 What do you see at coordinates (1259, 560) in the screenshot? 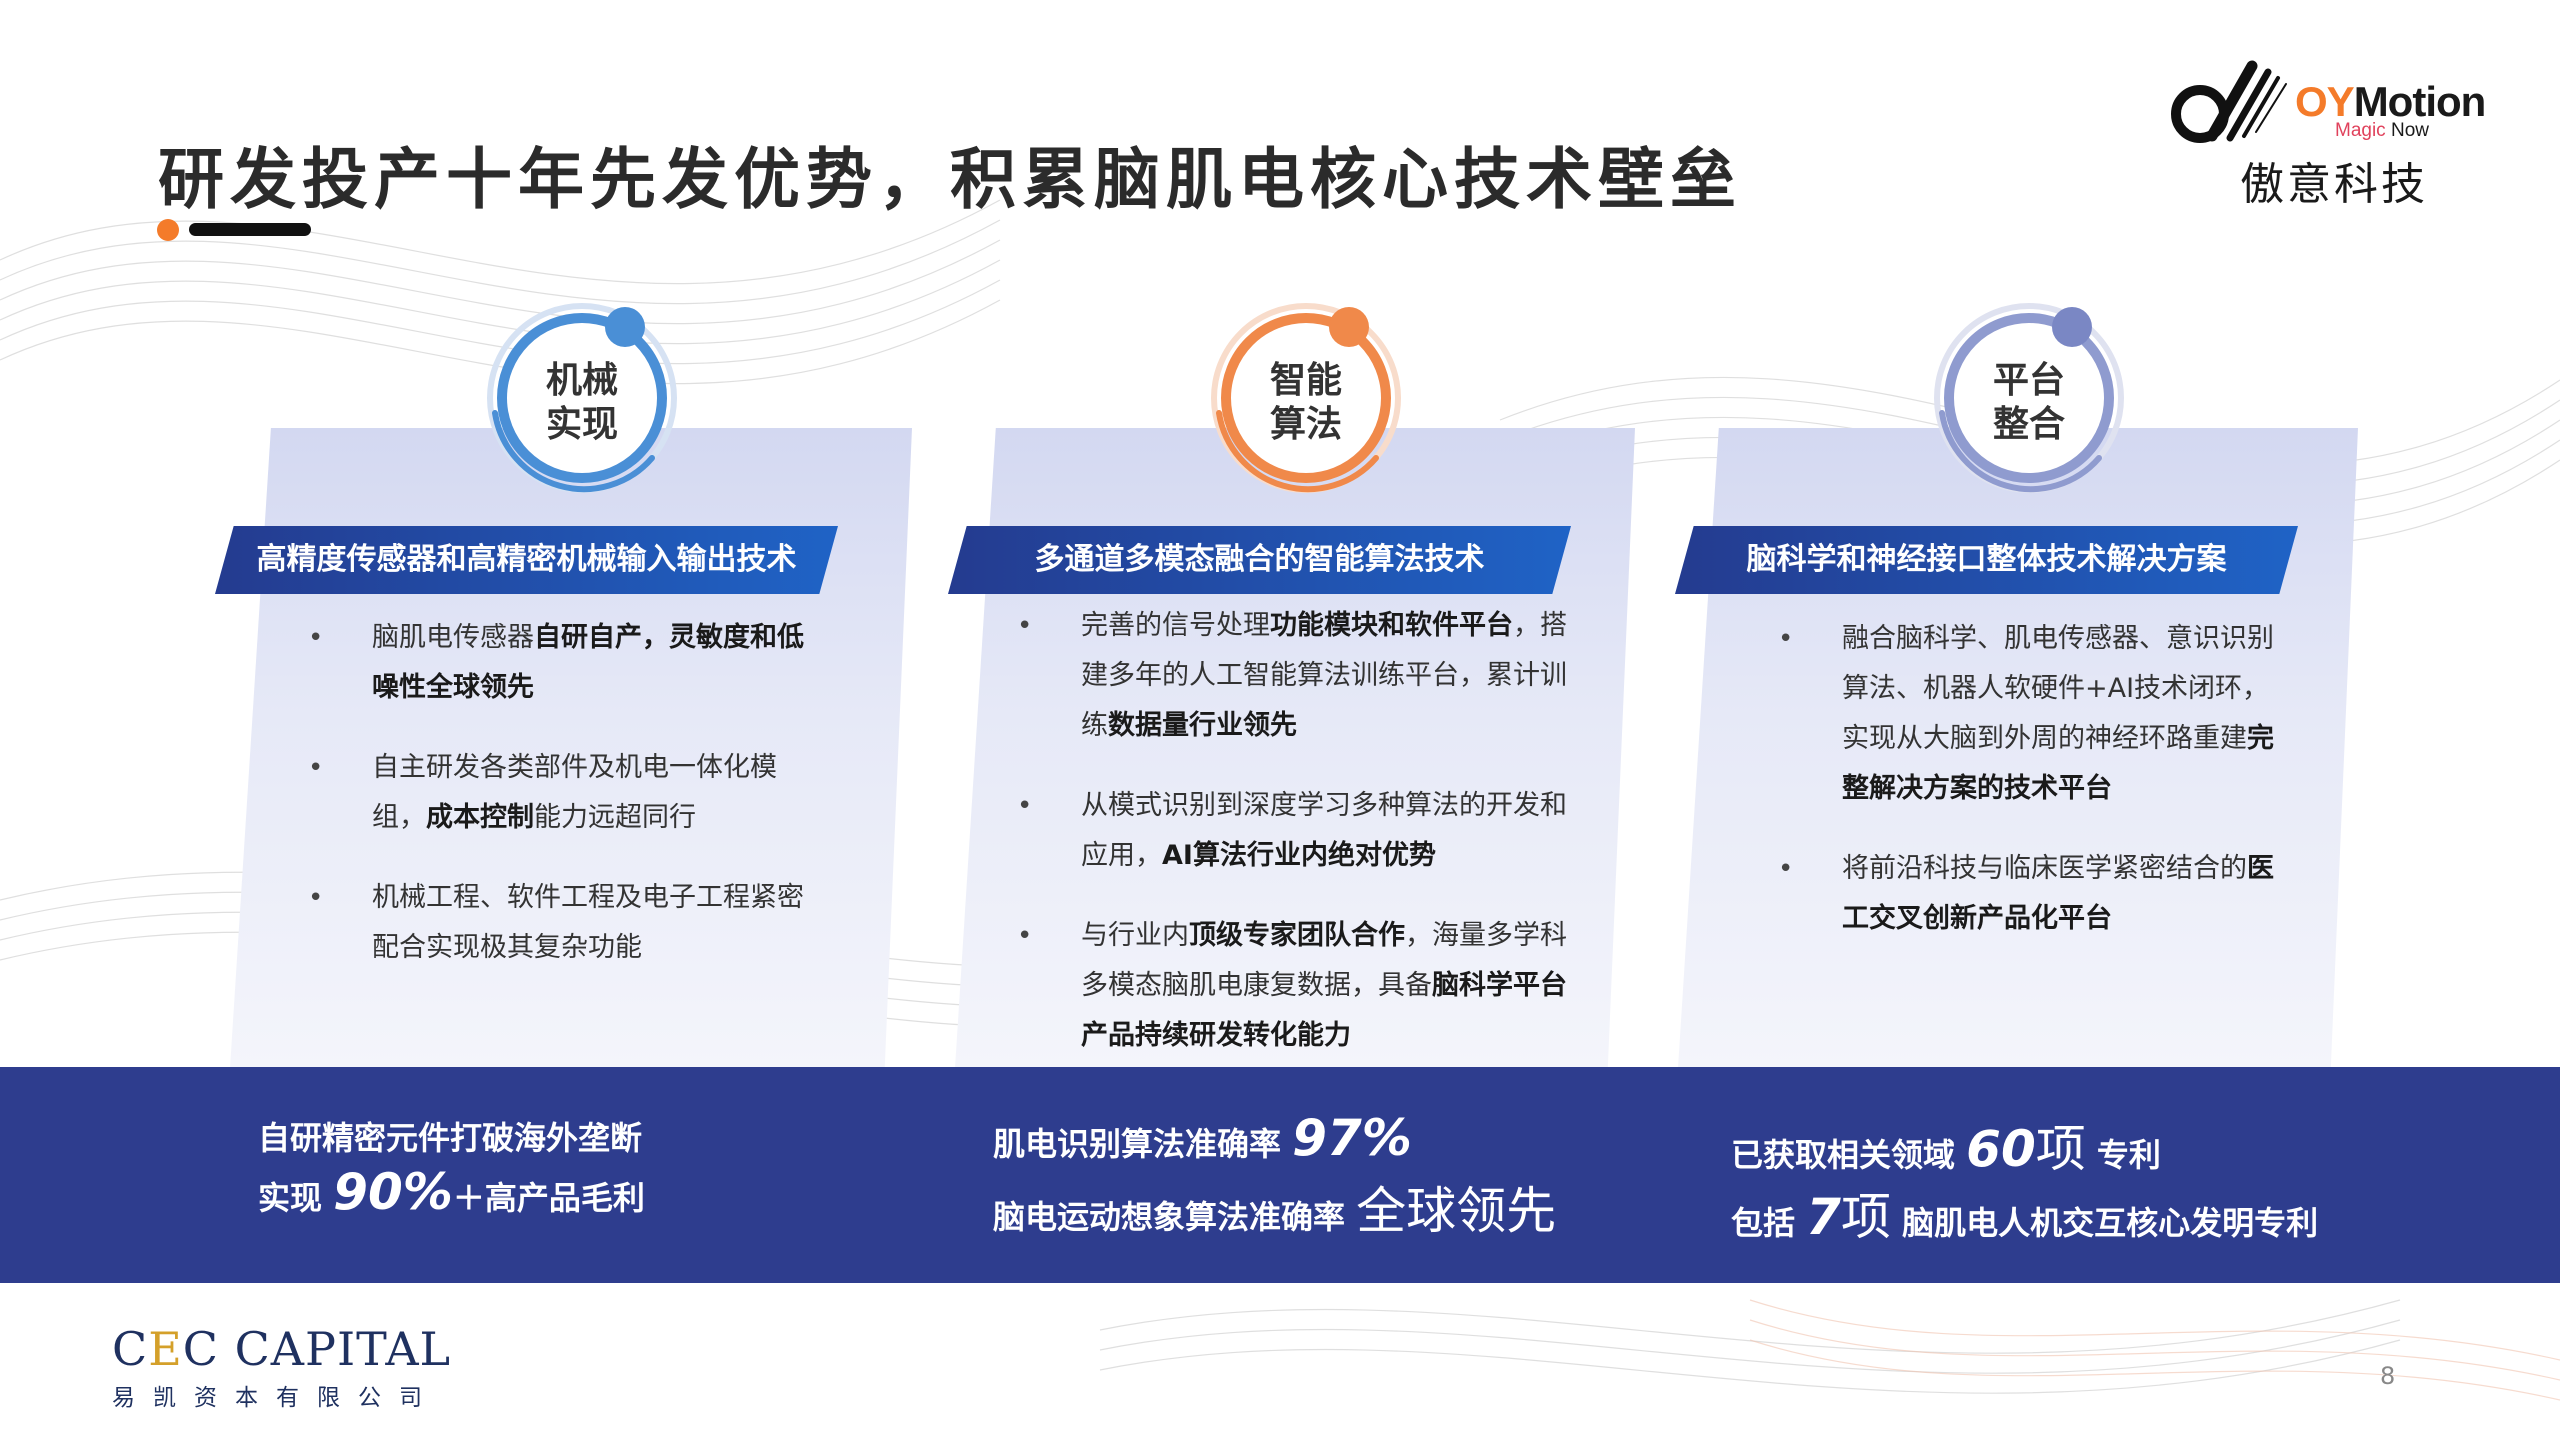
I see `column-ribbon-algorithm: 多通道多模态融合的智能算法技术` at bounding box center [1259, 560].